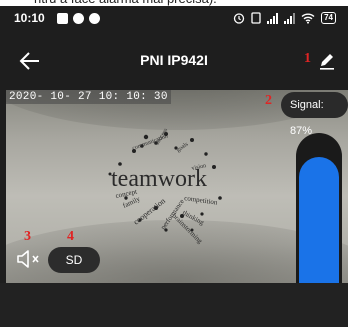 Image resolution: width=348 pixels, height=327 pixels. I want to click on status-bar: 10:10 74, so click(174, 19).